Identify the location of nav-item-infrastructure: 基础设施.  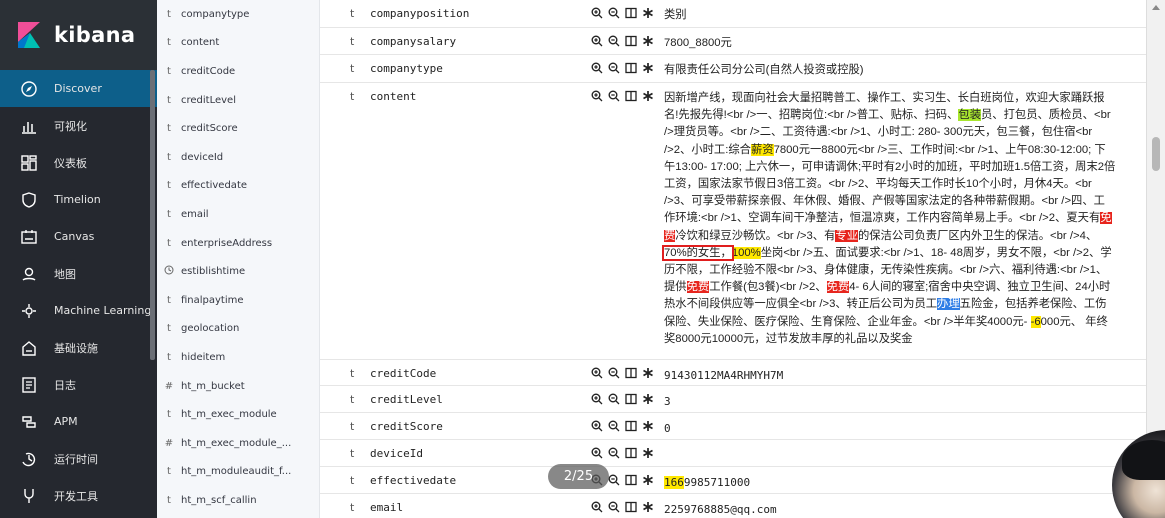
(78, 347).